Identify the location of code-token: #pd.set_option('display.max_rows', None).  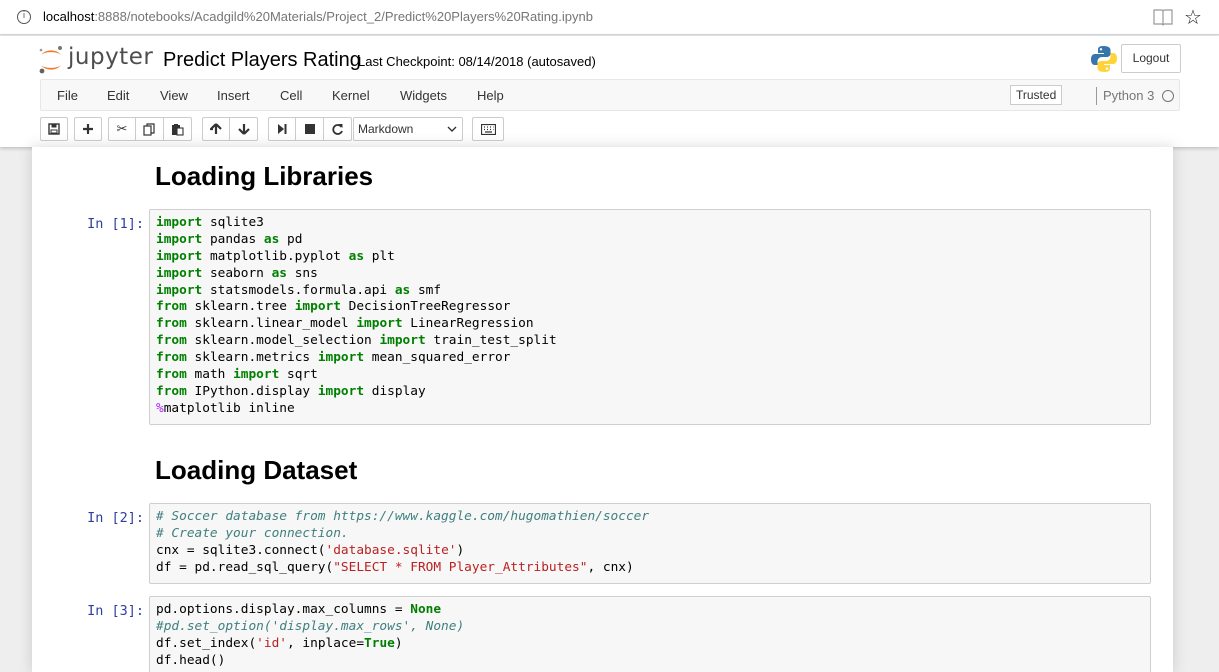
(310, 626).